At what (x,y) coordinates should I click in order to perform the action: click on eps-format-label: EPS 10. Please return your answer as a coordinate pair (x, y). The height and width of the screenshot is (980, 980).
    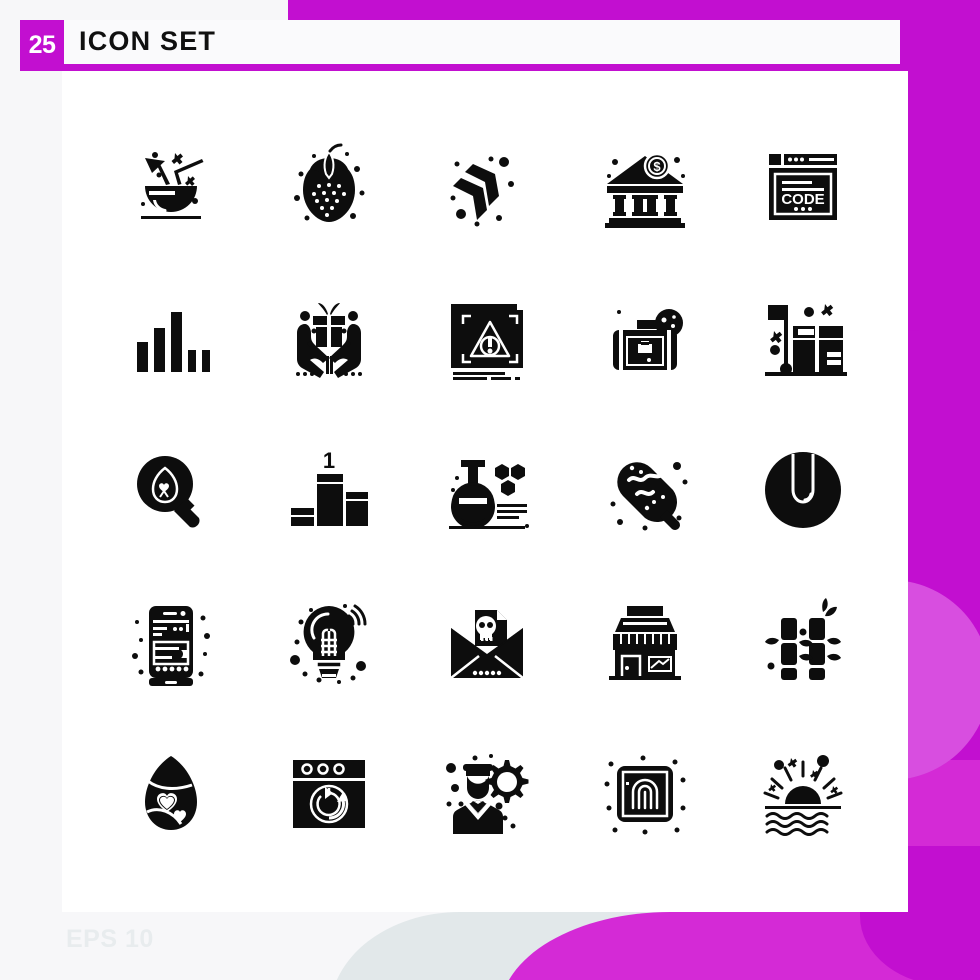
    Looking at the image, I should click on (110, 939).